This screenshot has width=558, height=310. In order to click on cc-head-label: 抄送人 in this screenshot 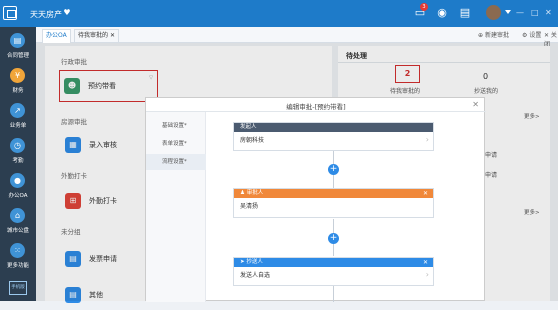, I will do `click(254, 262)`.